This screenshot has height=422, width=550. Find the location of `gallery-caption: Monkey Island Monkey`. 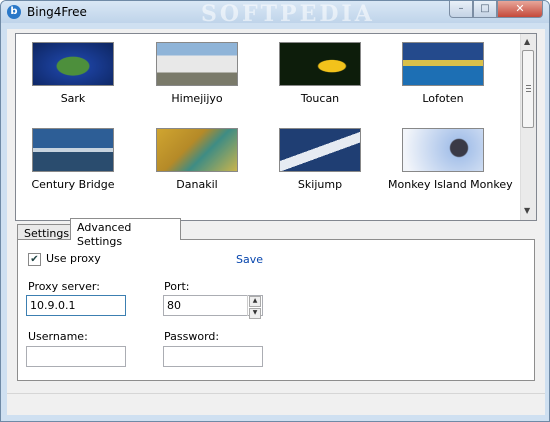

gallery-caption: Monkey Island Monkey is located at coordinates (450, 184).